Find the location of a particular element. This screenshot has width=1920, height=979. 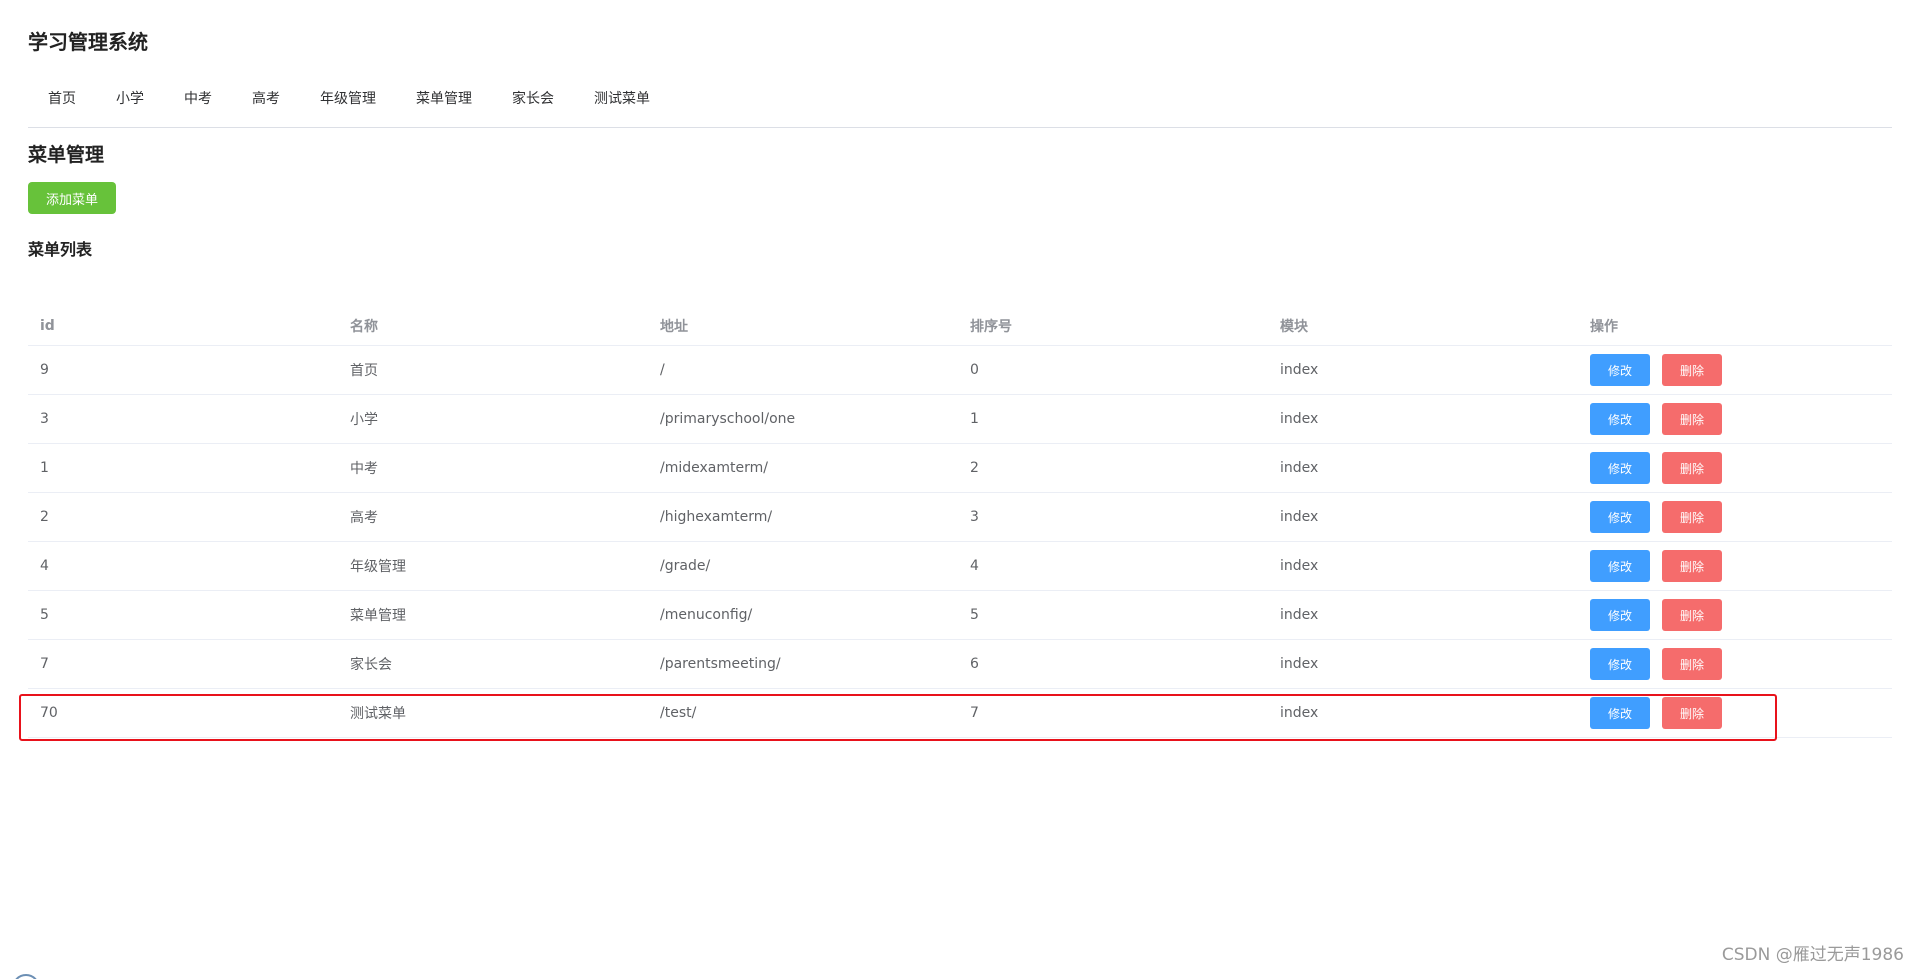

cell-sort: 6 is located at coordinates (974, 664).